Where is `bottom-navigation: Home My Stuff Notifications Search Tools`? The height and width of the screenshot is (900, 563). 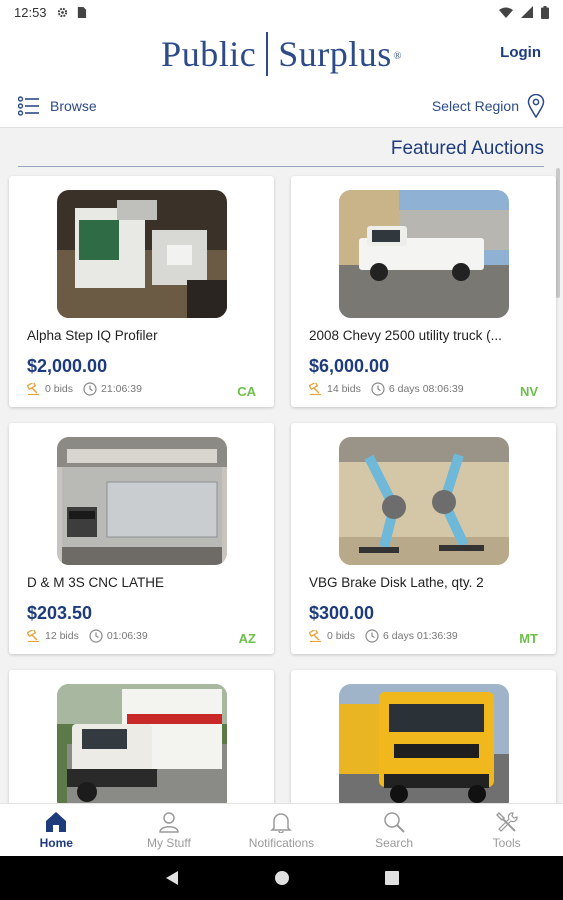 bottom-navigation: Home My Stuff Notifications Search Tools is located at coordinates (281, 829).